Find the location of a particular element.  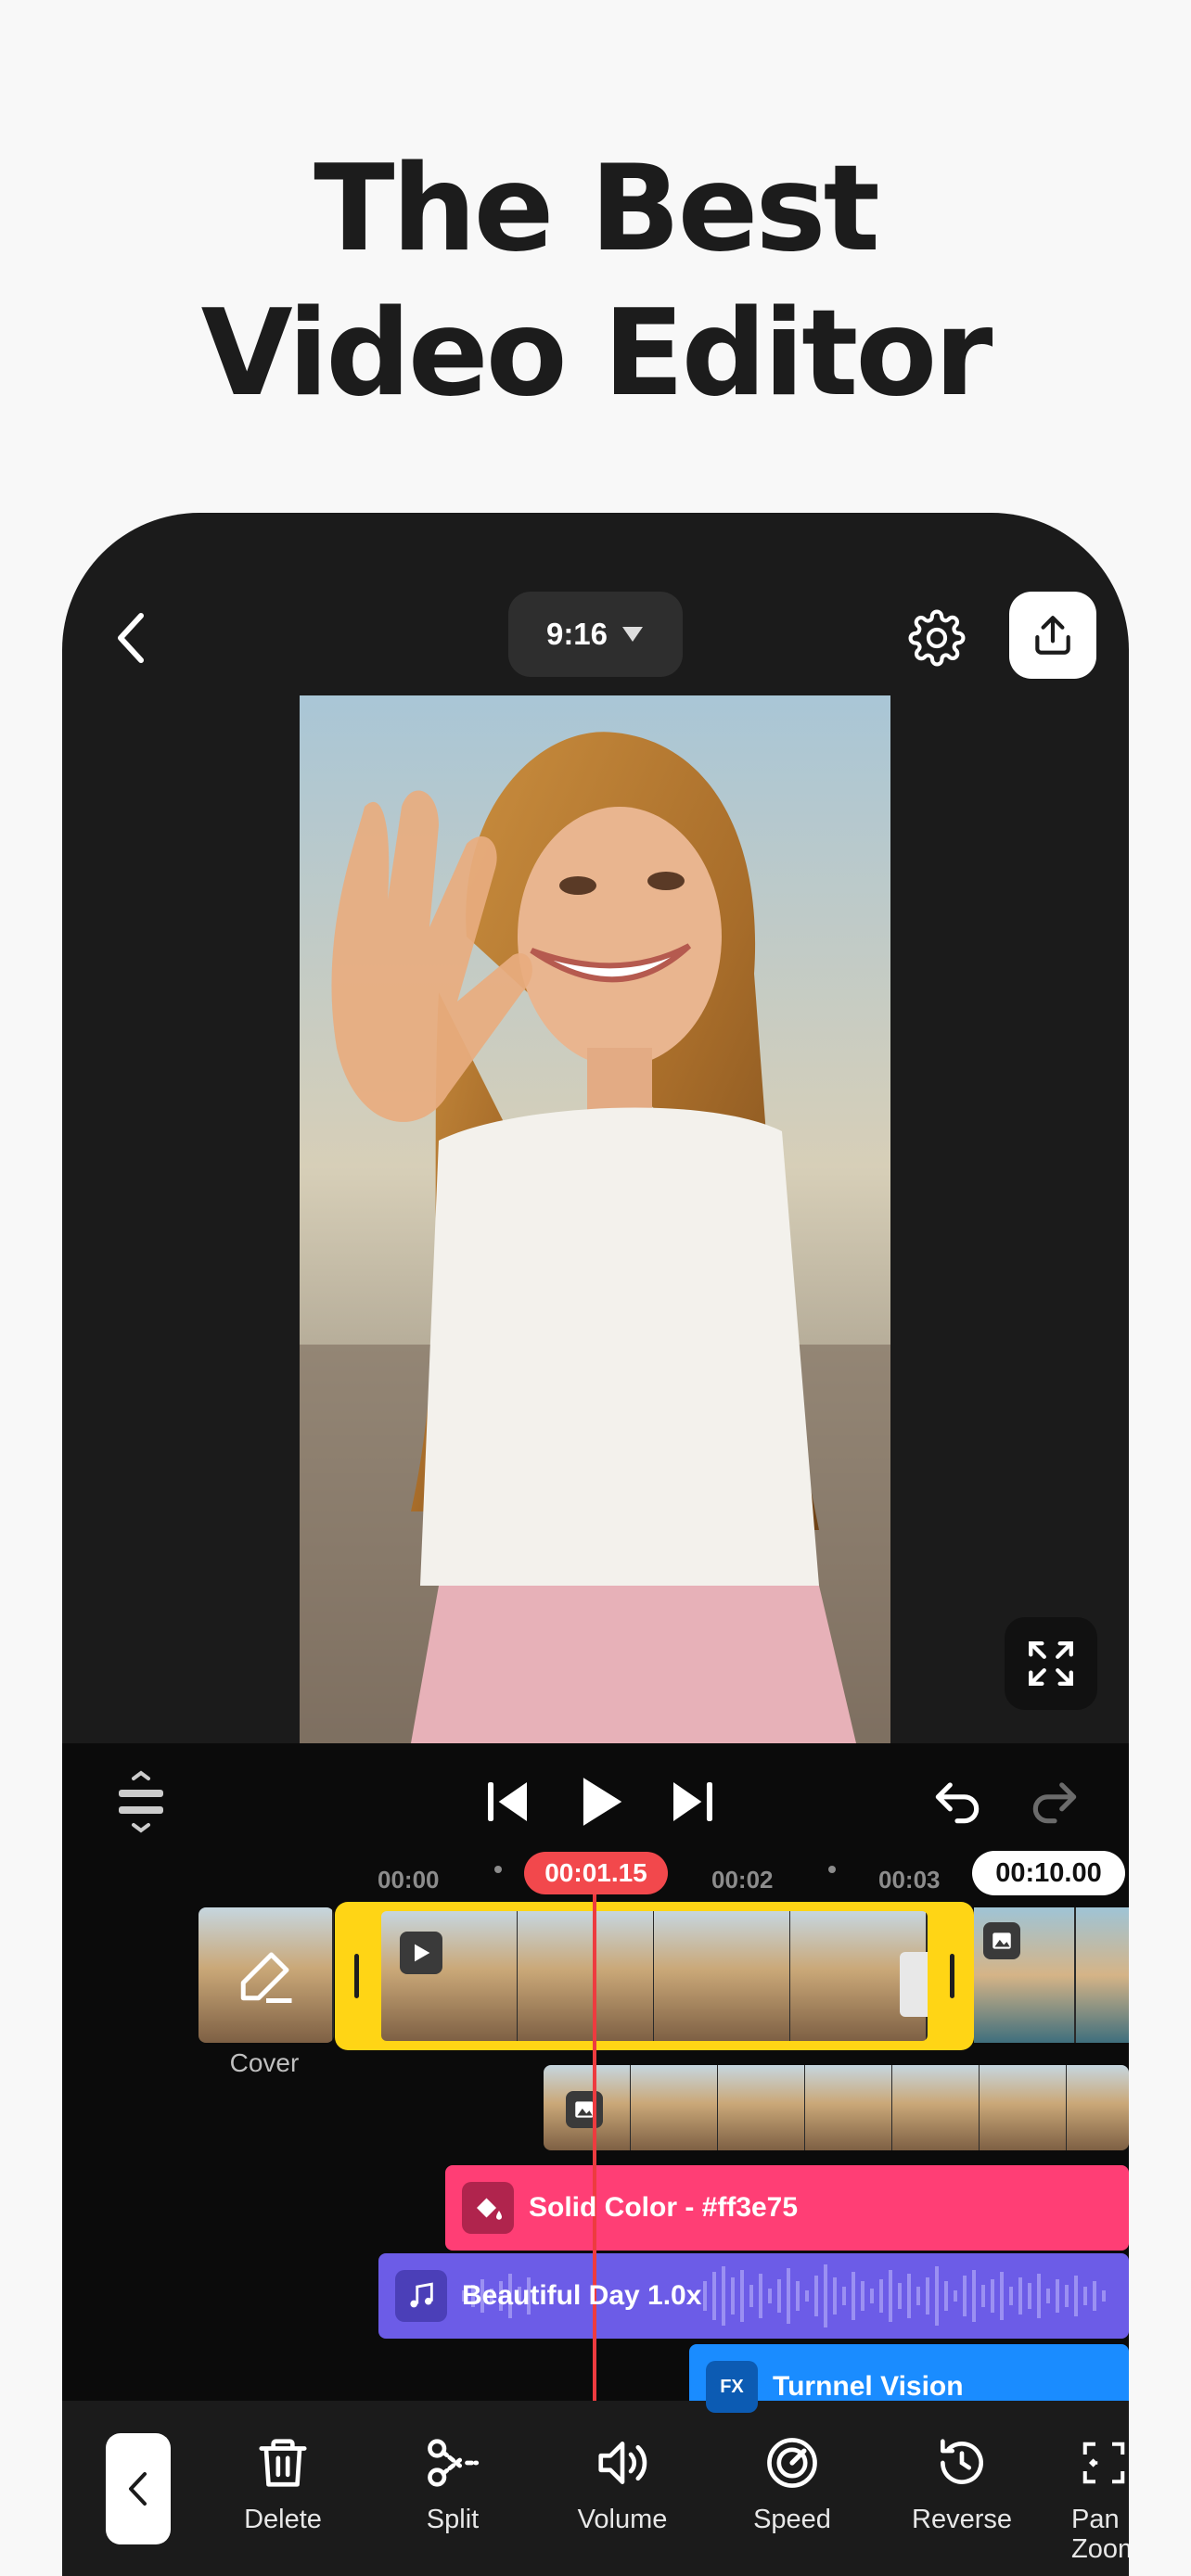

music-track: Beautiful Day 1.0x is located at coordinates (753, 2296).